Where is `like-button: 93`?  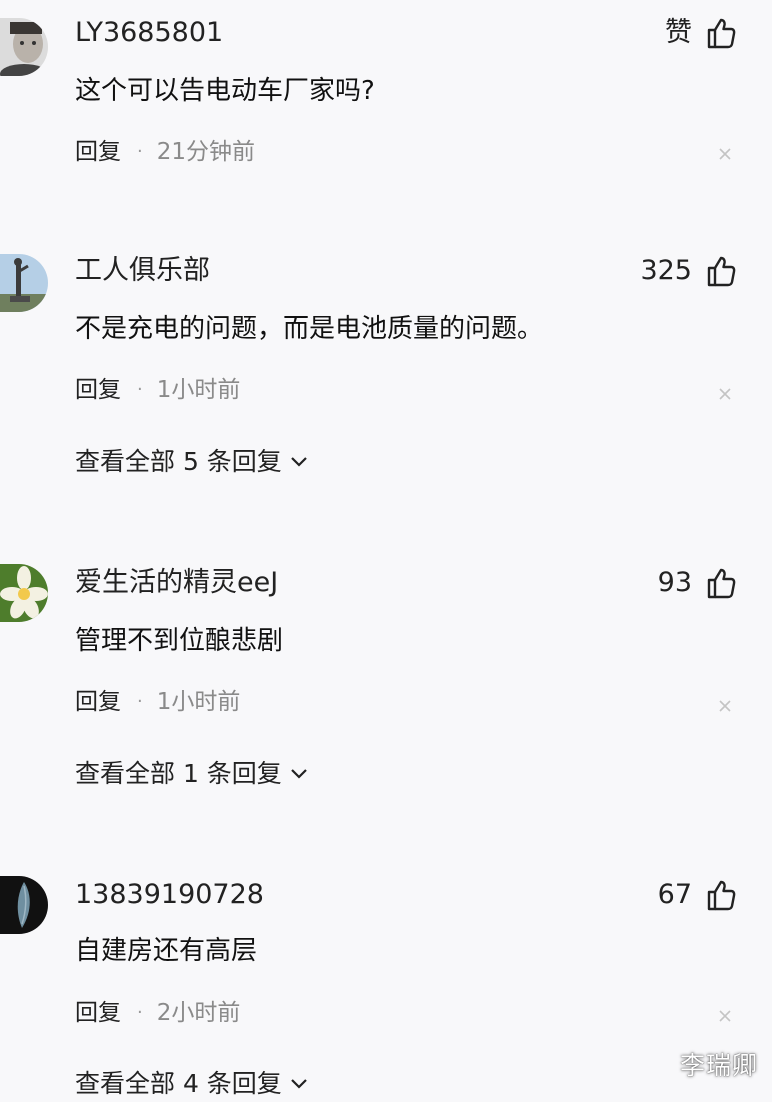 like-button: 93 is located at coordinates (697, 583).